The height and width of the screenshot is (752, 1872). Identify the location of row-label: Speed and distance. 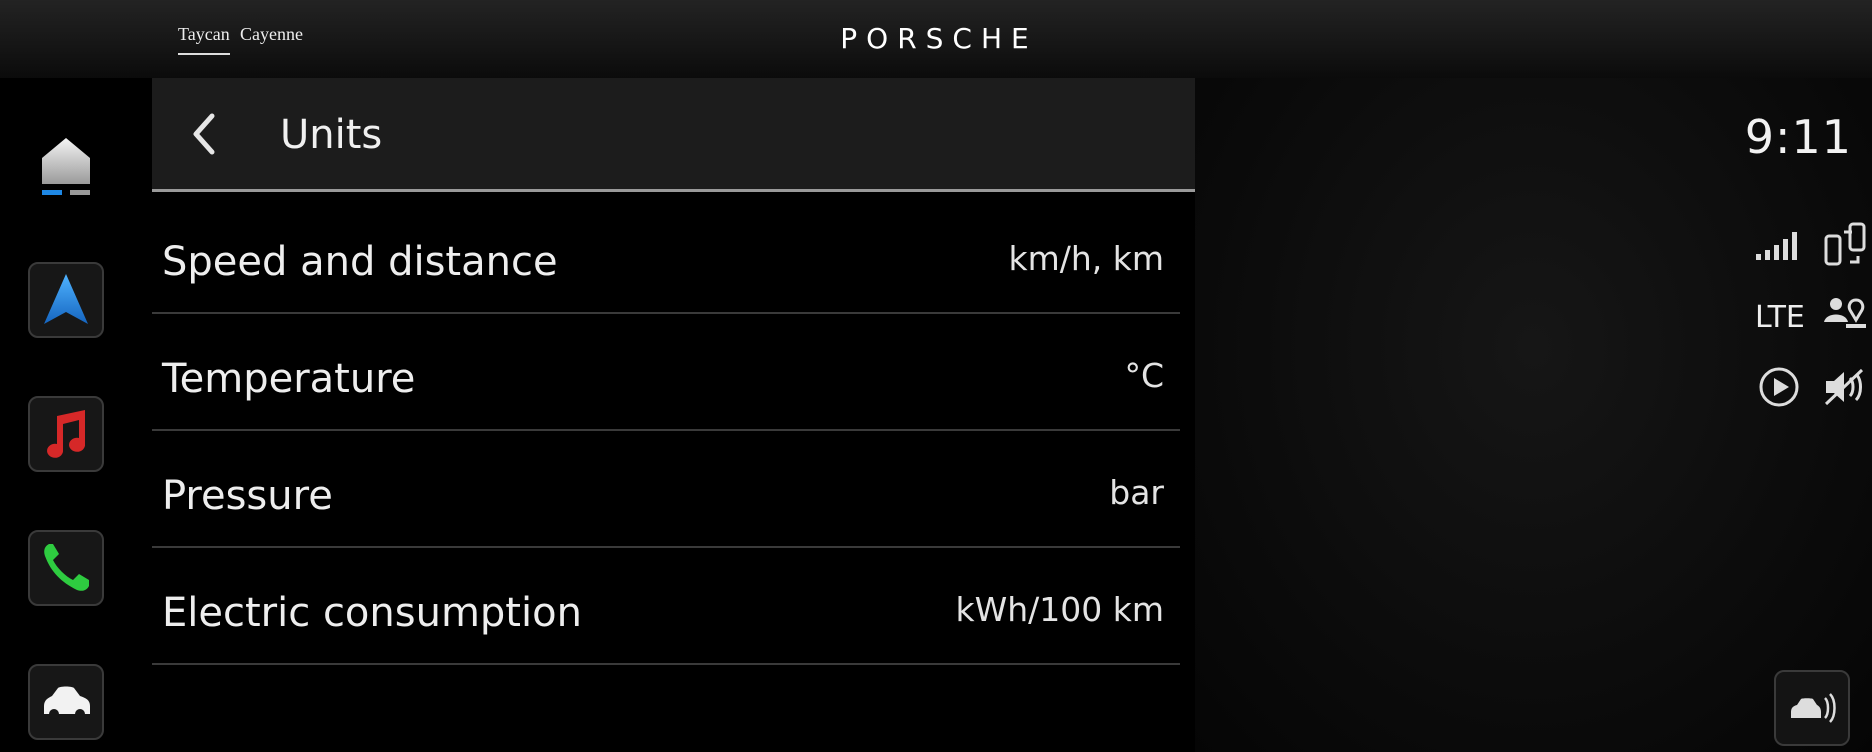
(360, 262).